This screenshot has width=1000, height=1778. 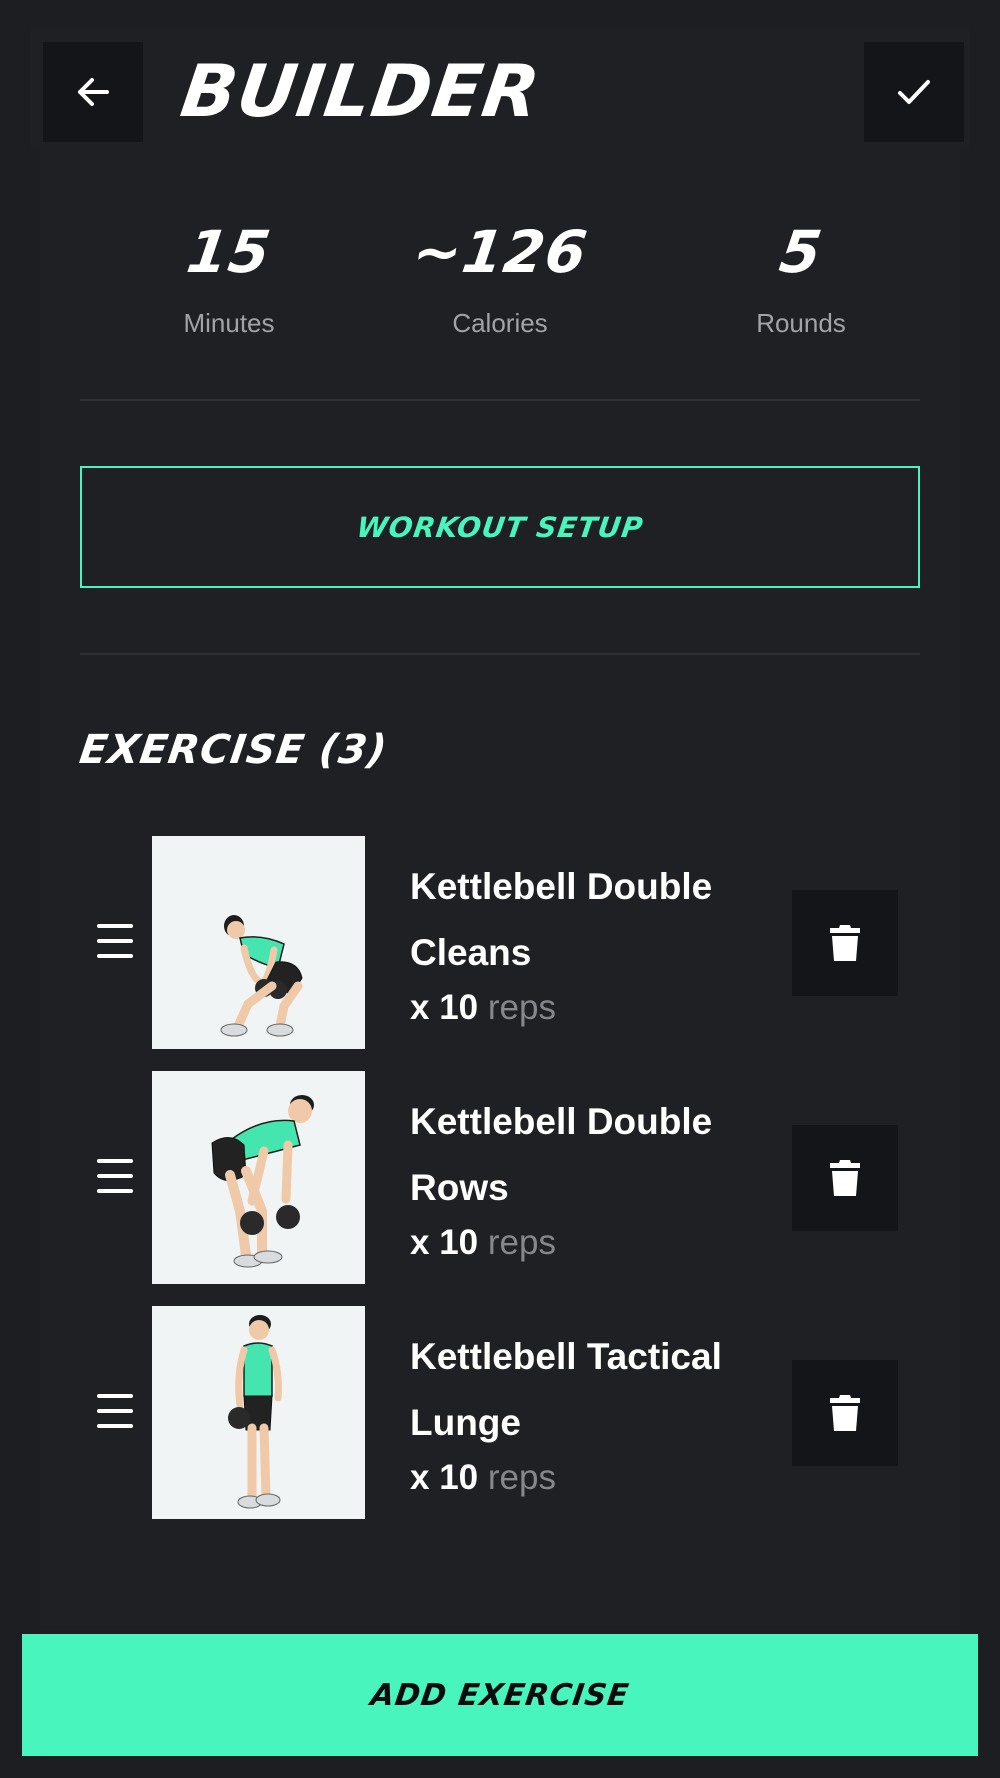 I want to click on stat-minutes: 15 Minutes, so click(x=229, y=274).